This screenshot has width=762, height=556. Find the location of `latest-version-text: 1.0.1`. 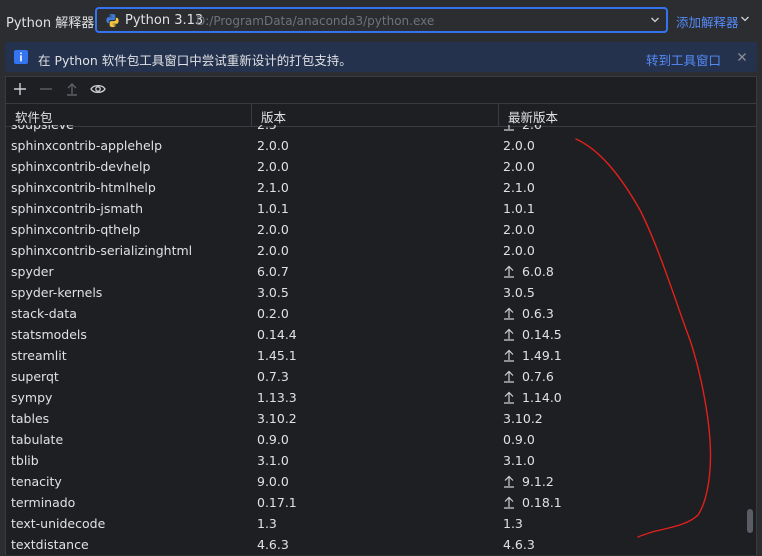

latest-version-text: 1.0.1 is located at coordinates (519, 208).